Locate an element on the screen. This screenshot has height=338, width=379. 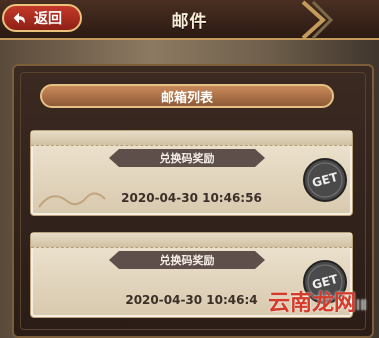
watermark: 云南龙网ⅠⅡ is located at coordinates (317, 301).